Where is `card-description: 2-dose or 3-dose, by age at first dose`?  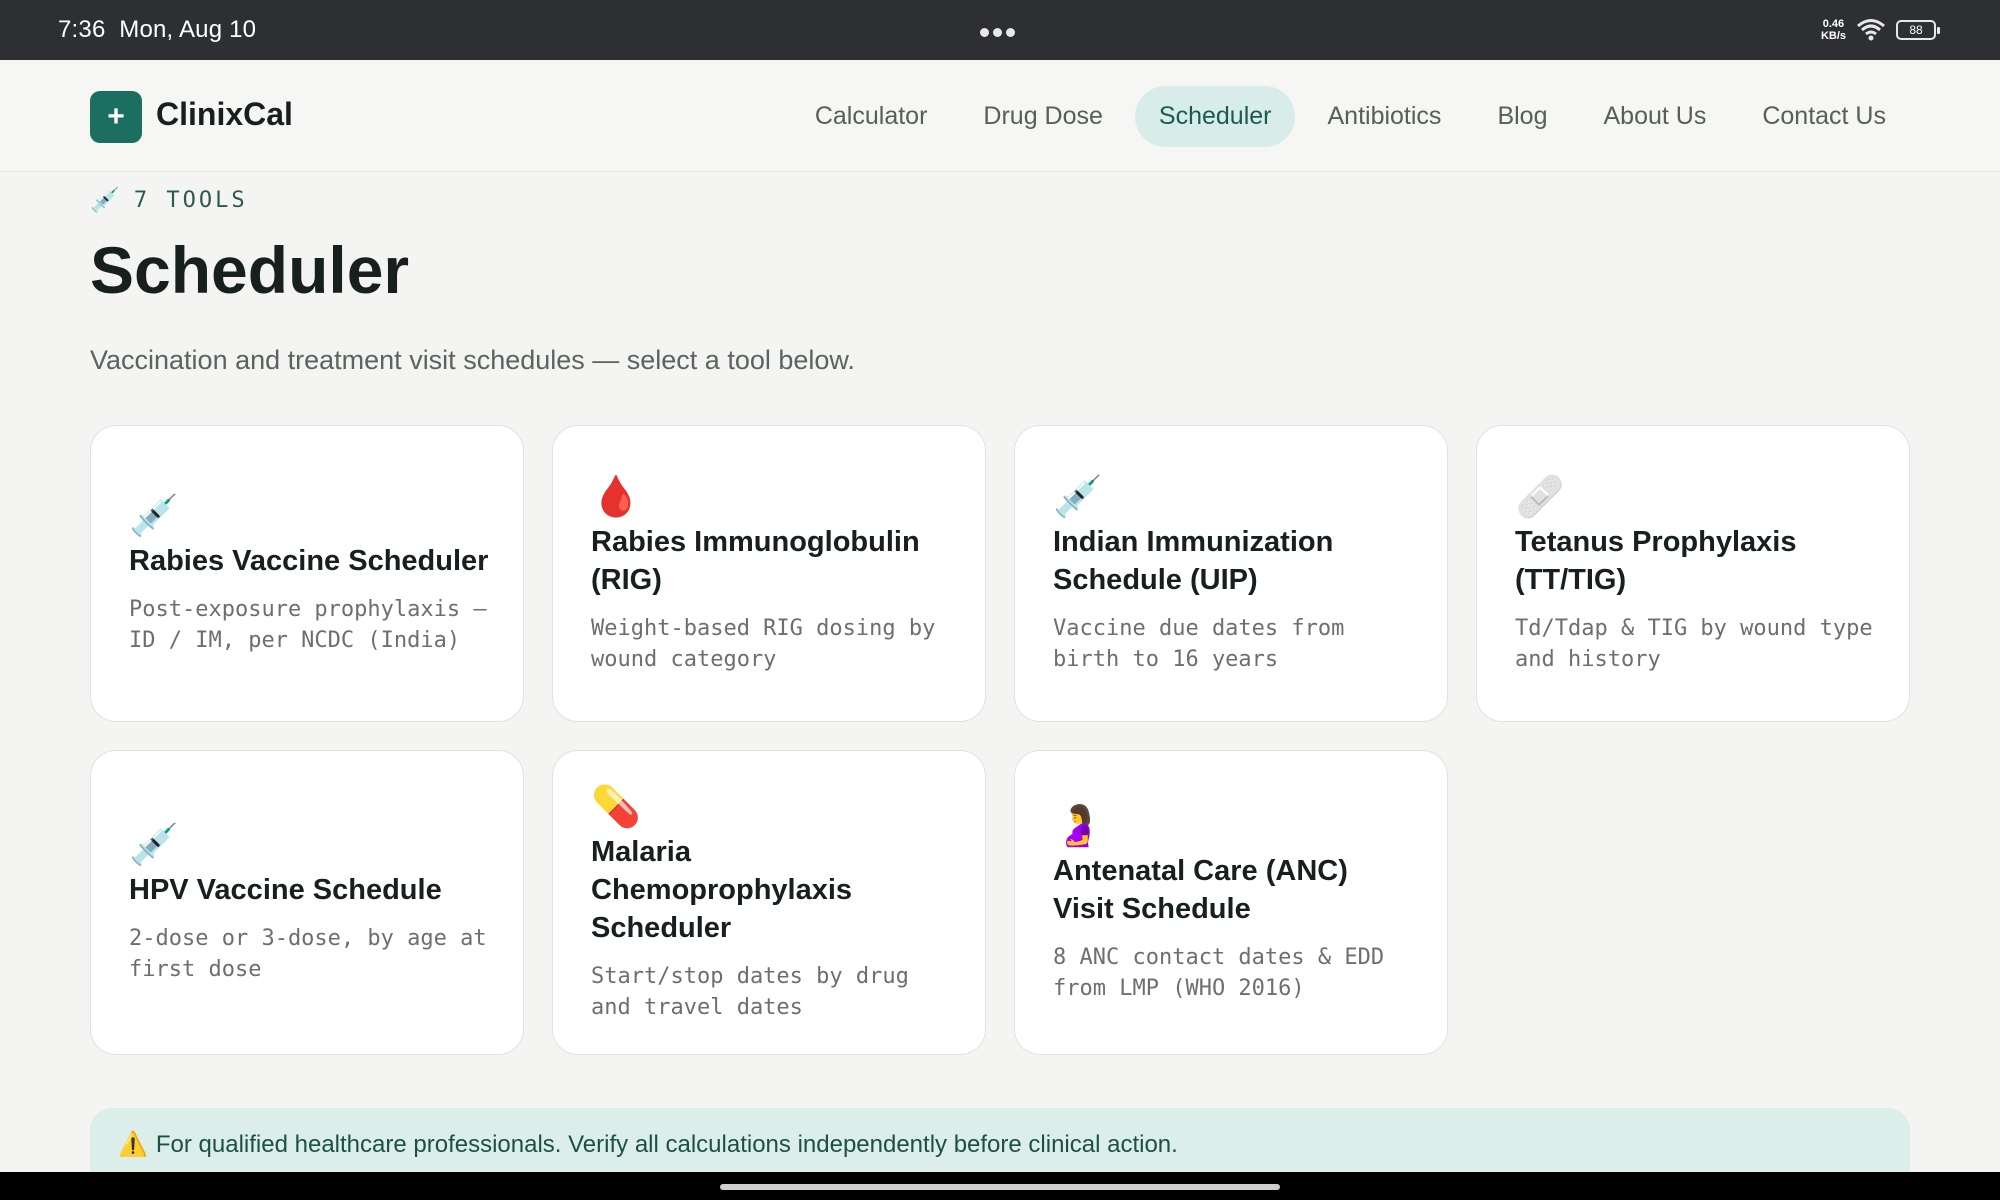
card-description: 2-dose or 3-dose, by age at first dose is located at coordinates (308, 953).